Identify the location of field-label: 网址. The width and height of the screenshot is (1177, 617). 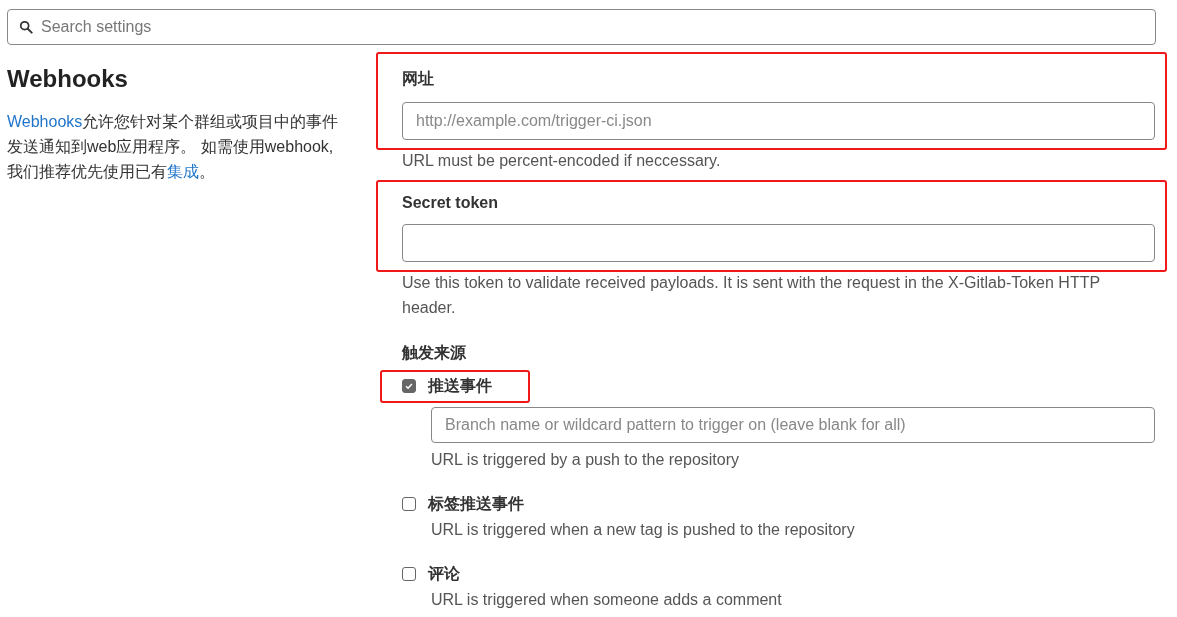
(418, 79).